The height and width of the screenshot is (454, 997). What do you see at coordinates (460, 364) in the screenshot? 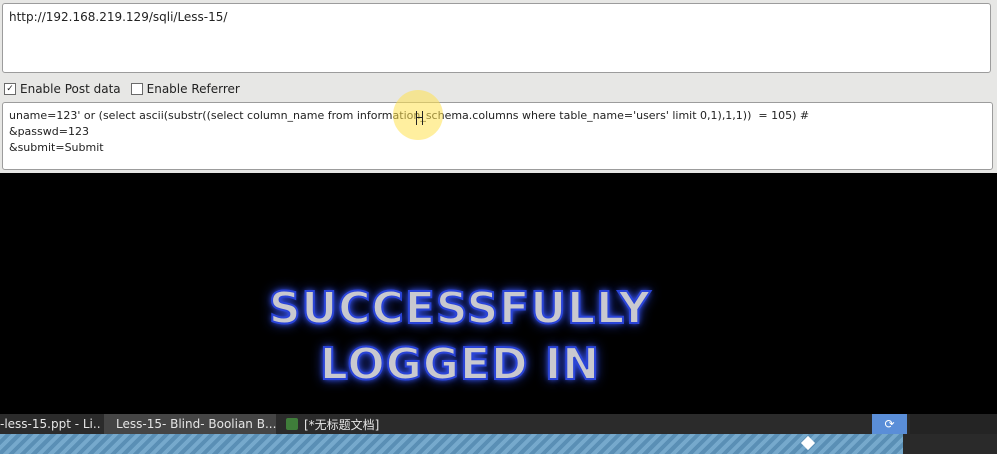
I see `success-line-2: LOGGED IN` at bounding box center [460, 364].